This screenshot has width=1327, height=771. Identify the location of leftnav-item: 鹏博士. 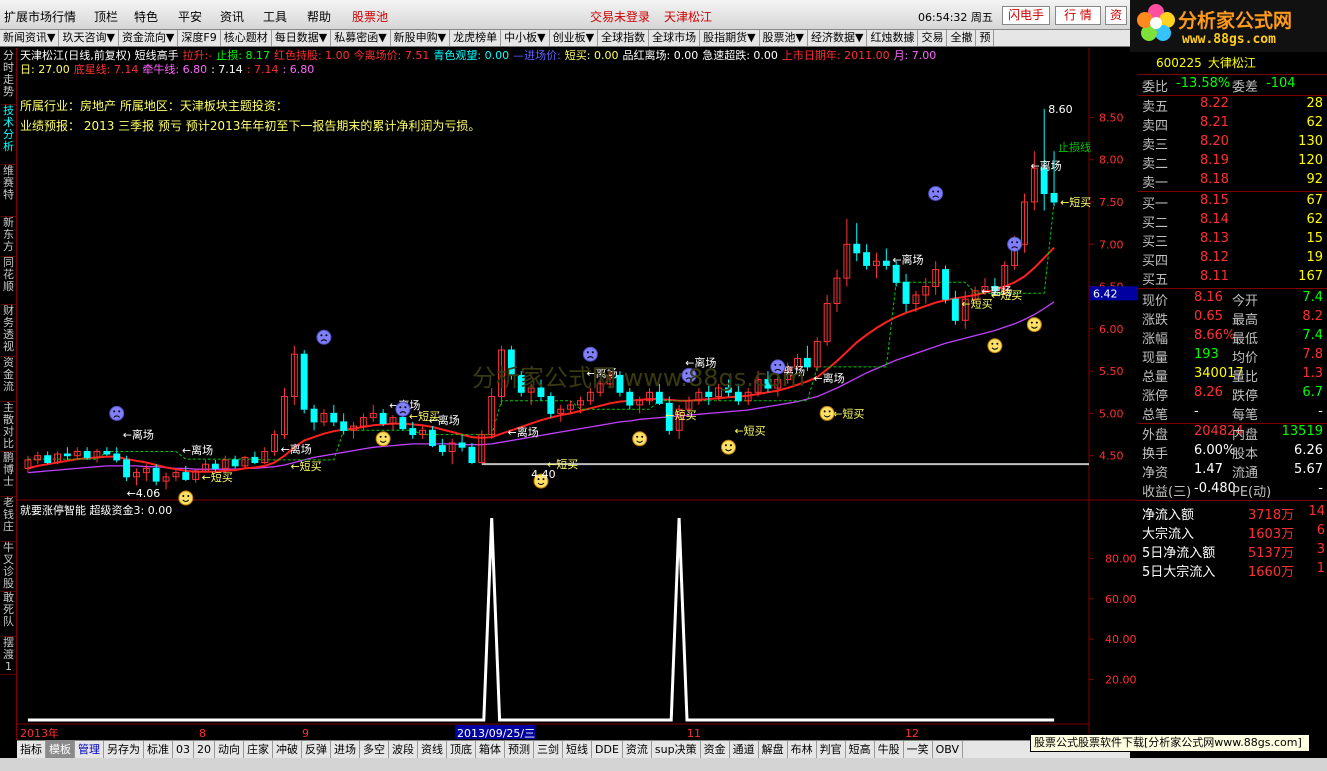
(8, 474).